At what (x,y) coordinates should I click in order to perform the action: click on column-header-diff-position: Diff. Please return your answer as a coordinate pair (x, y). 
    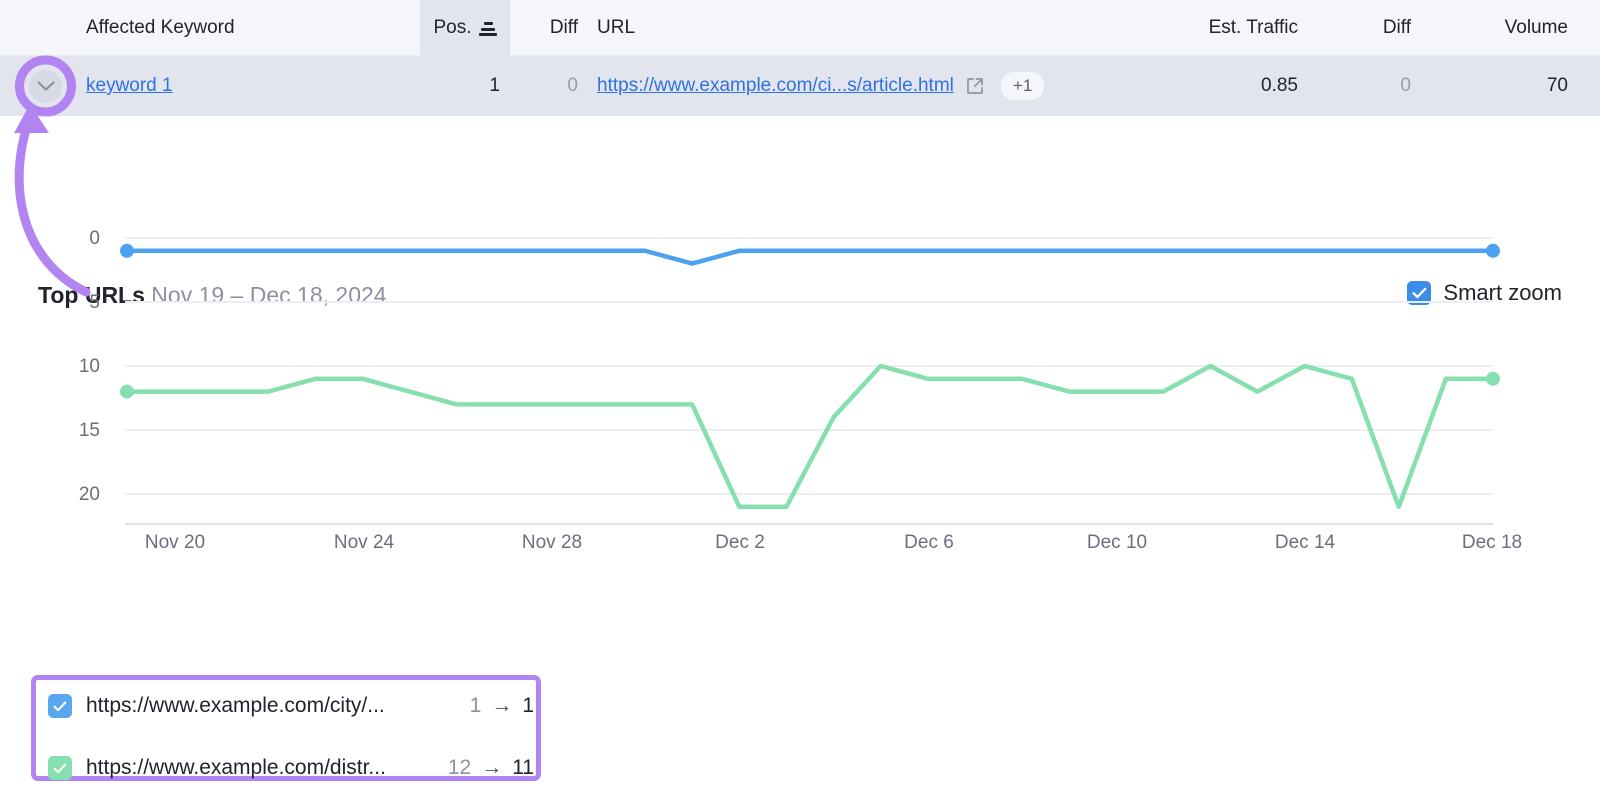
    Looking at the image, I should click on (544, 28).